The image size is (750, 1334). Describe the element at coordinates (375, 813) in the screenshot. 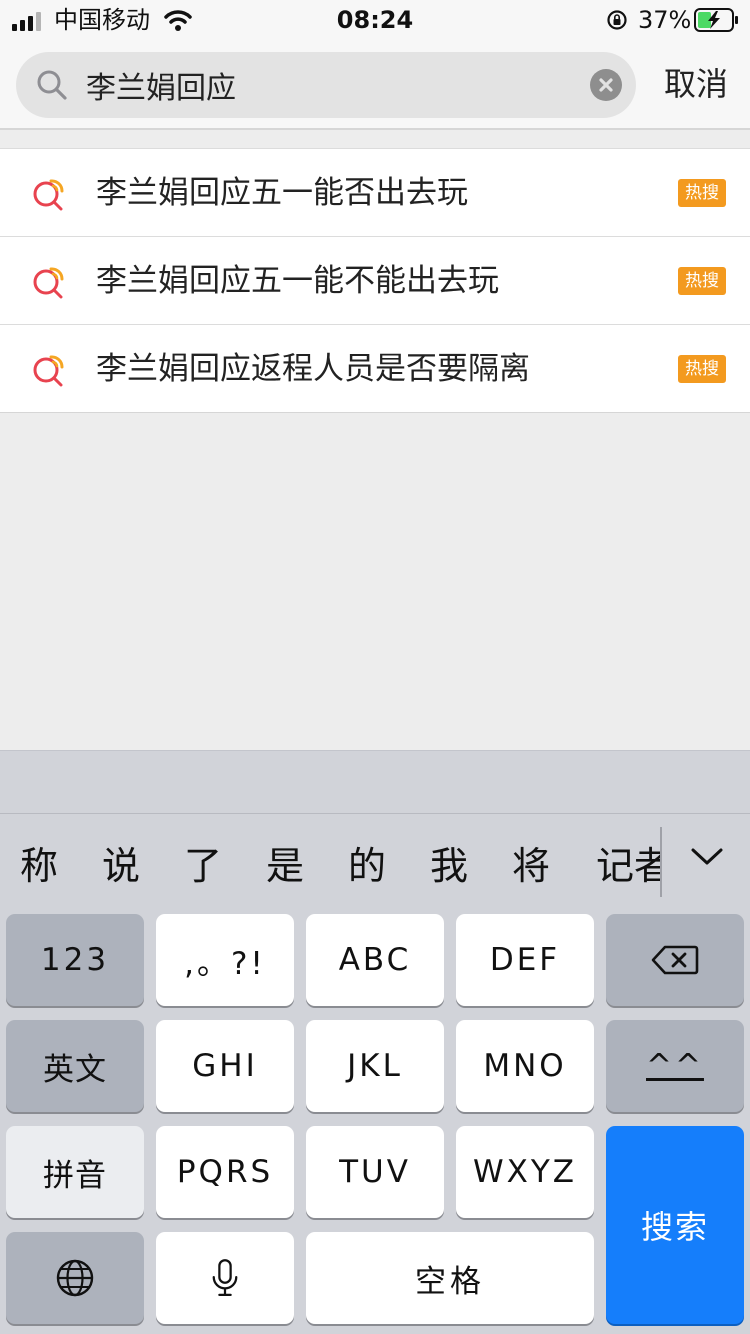

I see `candidate-bar-divider` at that location.